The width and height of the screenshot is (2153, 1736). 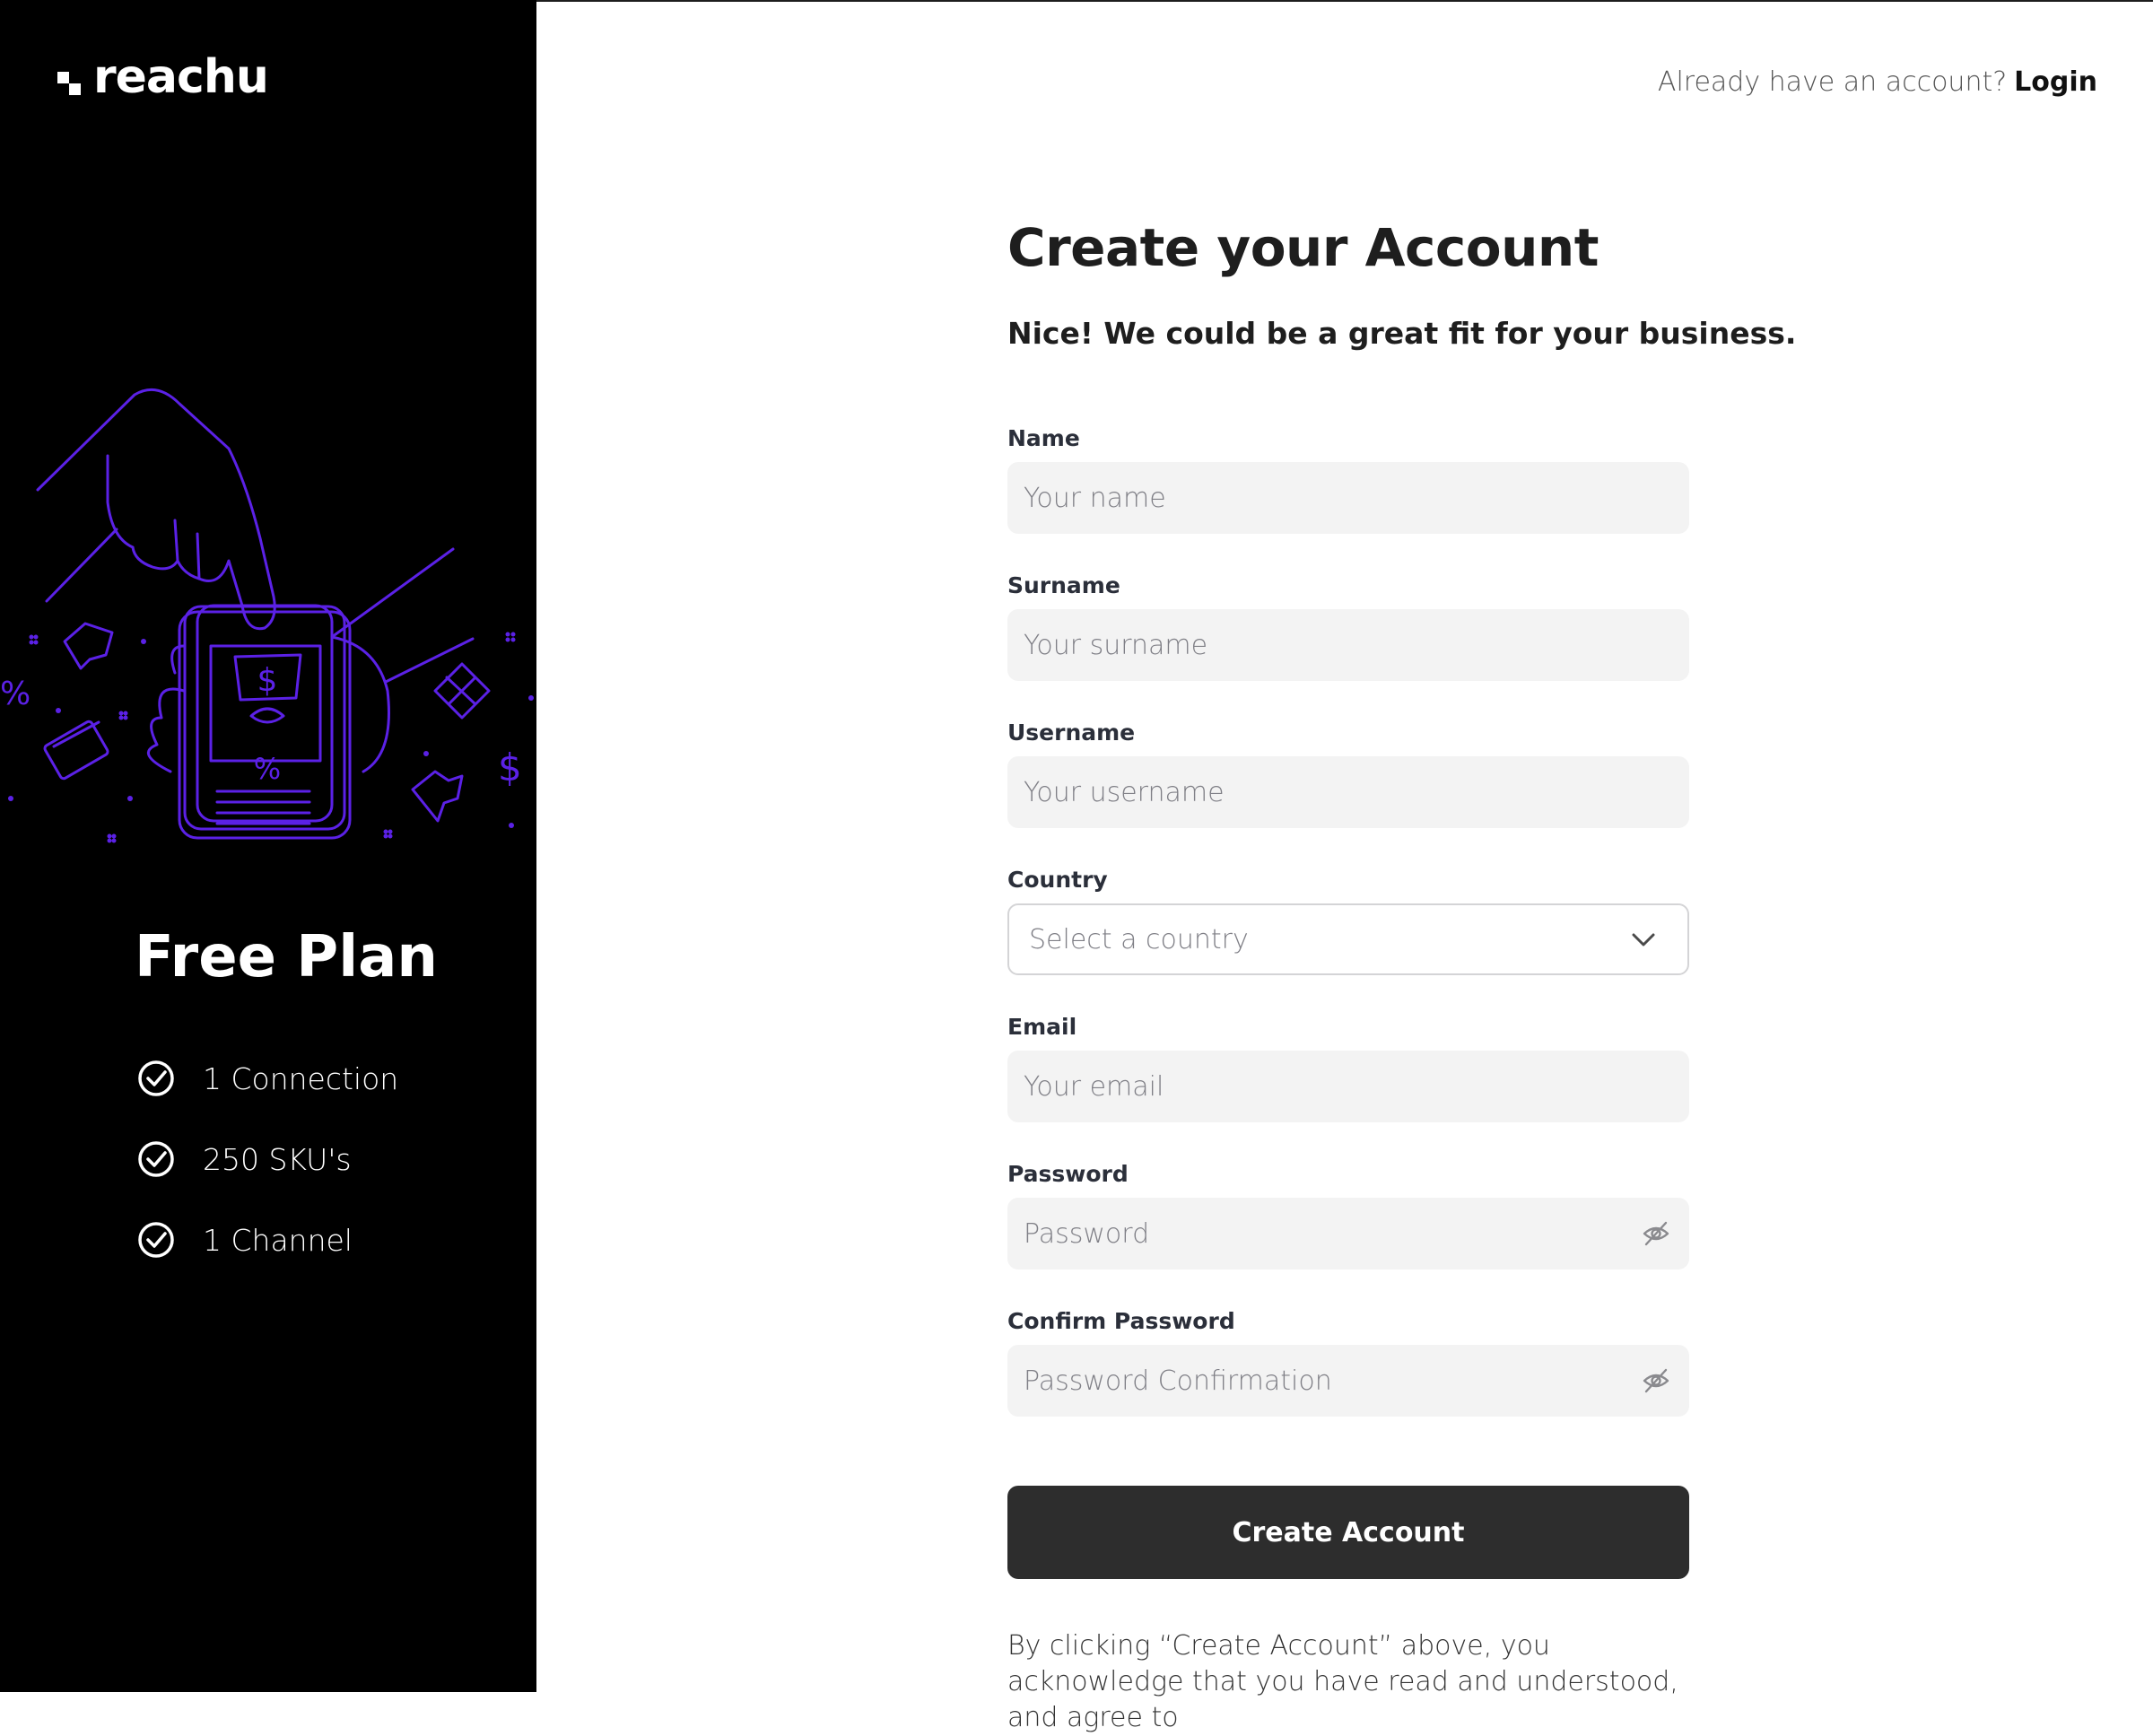 What do you see at coordinates (1348, 939) in the screenshot?
I see `country-select: Select a country` at bounding box center [1348, 939].